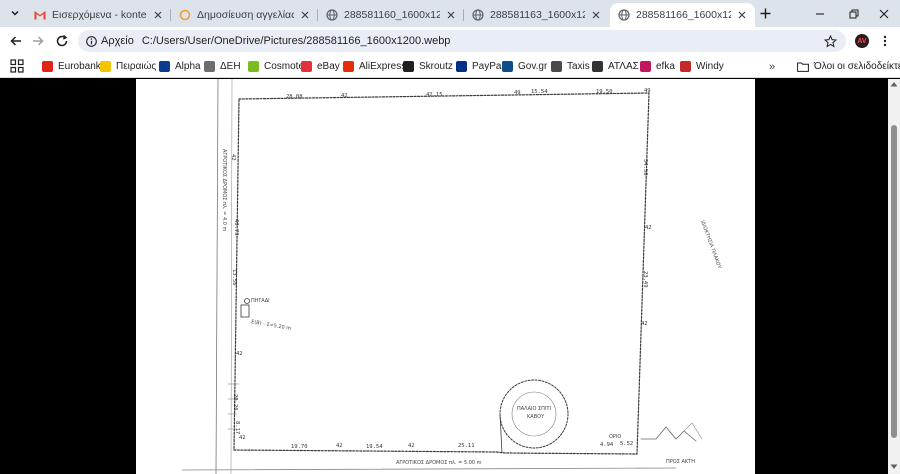 The height and width of the screenshot is (474, 900). What do you see at coordinates (244, 15) in the screenshot?
I see `tab-ad-posting: Δημοσίευση αγγελίας ιδιώτη` at bounding box center [244, 15].